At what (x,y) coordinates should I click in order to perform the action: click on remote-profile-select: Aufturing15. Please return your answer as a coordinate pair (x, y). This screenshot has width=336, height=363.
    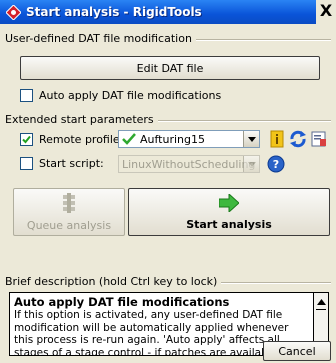
    Looking at the image, I should click on (189, 139).